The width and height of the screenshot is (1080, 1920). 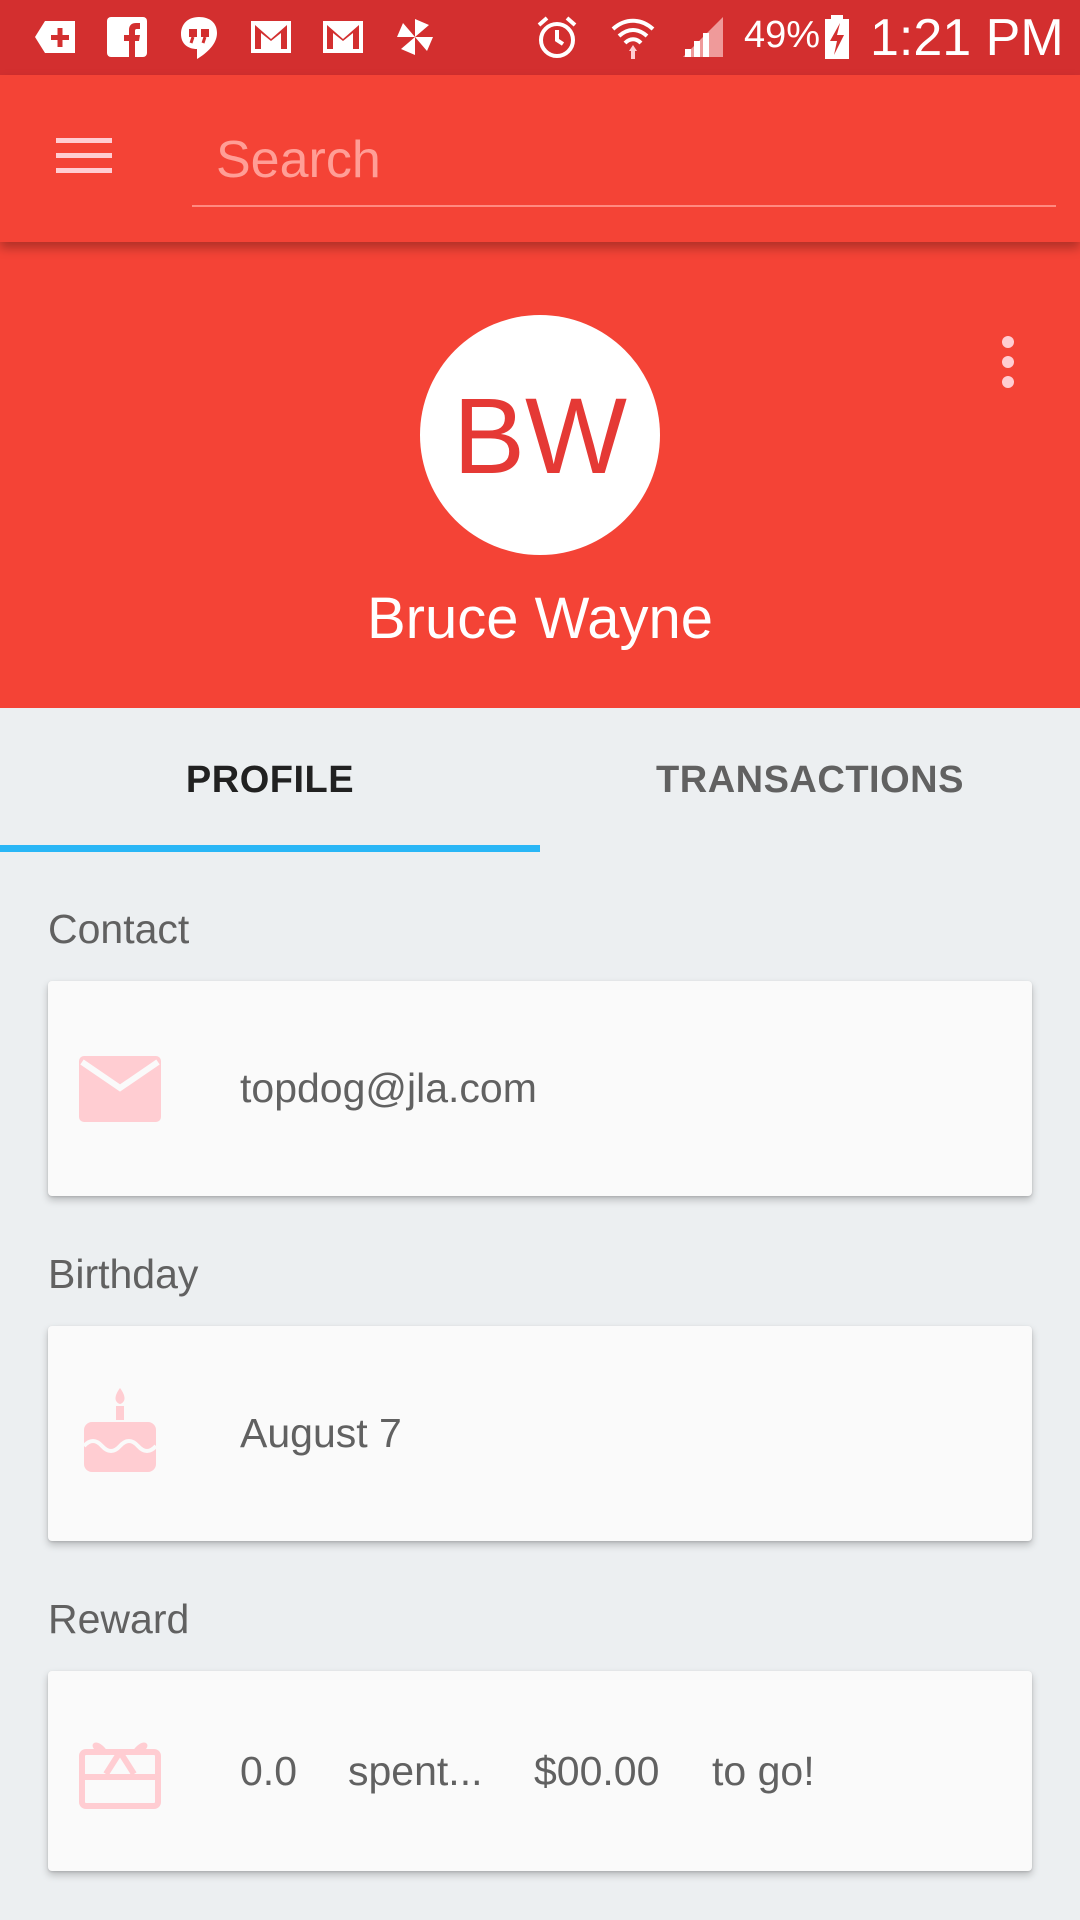 I want to click on profile-name: Bruce Wayne, so click(x=540, y=618).